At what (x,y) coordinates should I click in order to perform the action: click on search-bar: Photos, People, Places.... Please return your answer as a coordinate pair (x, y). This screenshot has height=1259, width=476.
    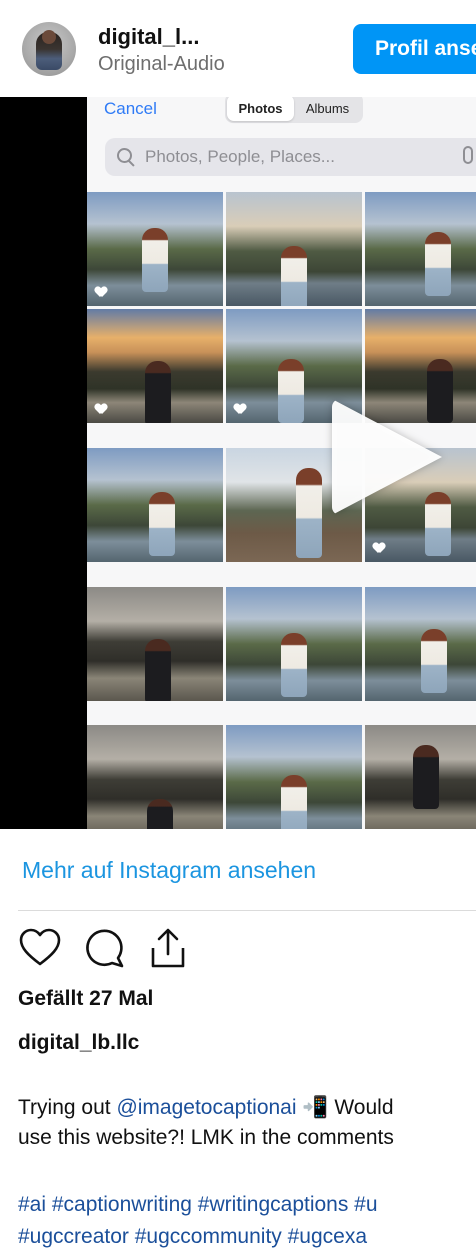
    Looking at the image, I should click on (290, 157).